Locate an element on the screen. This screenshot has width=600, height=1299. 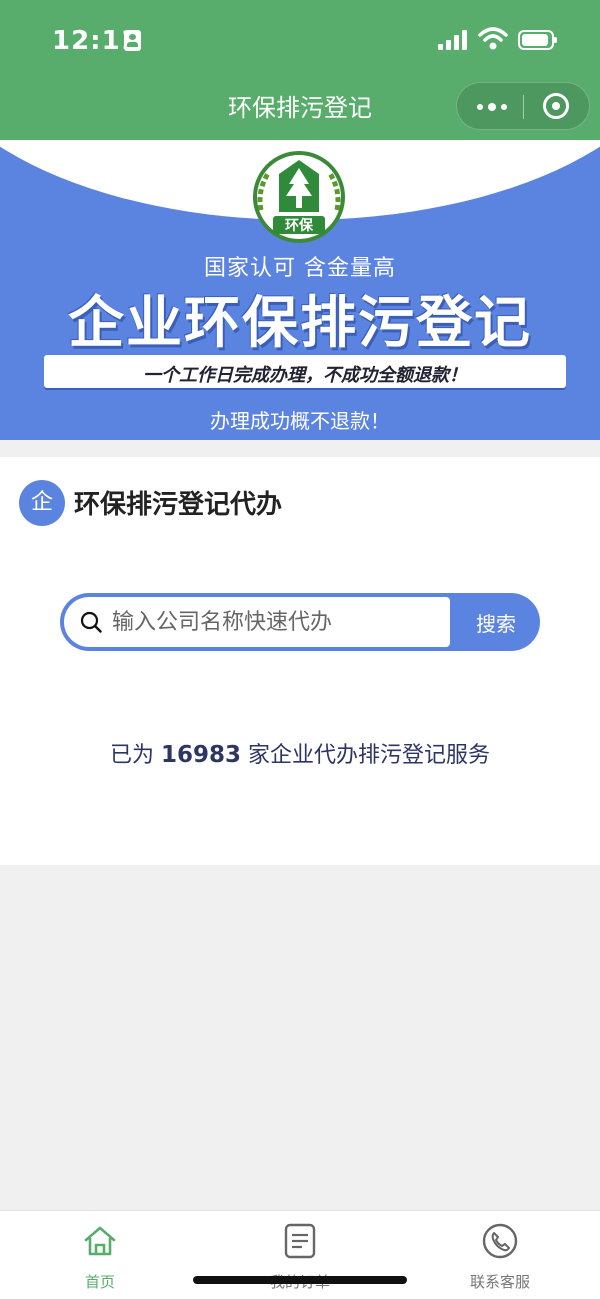
search-button: 搜索 is located at coordinates (496, 622).